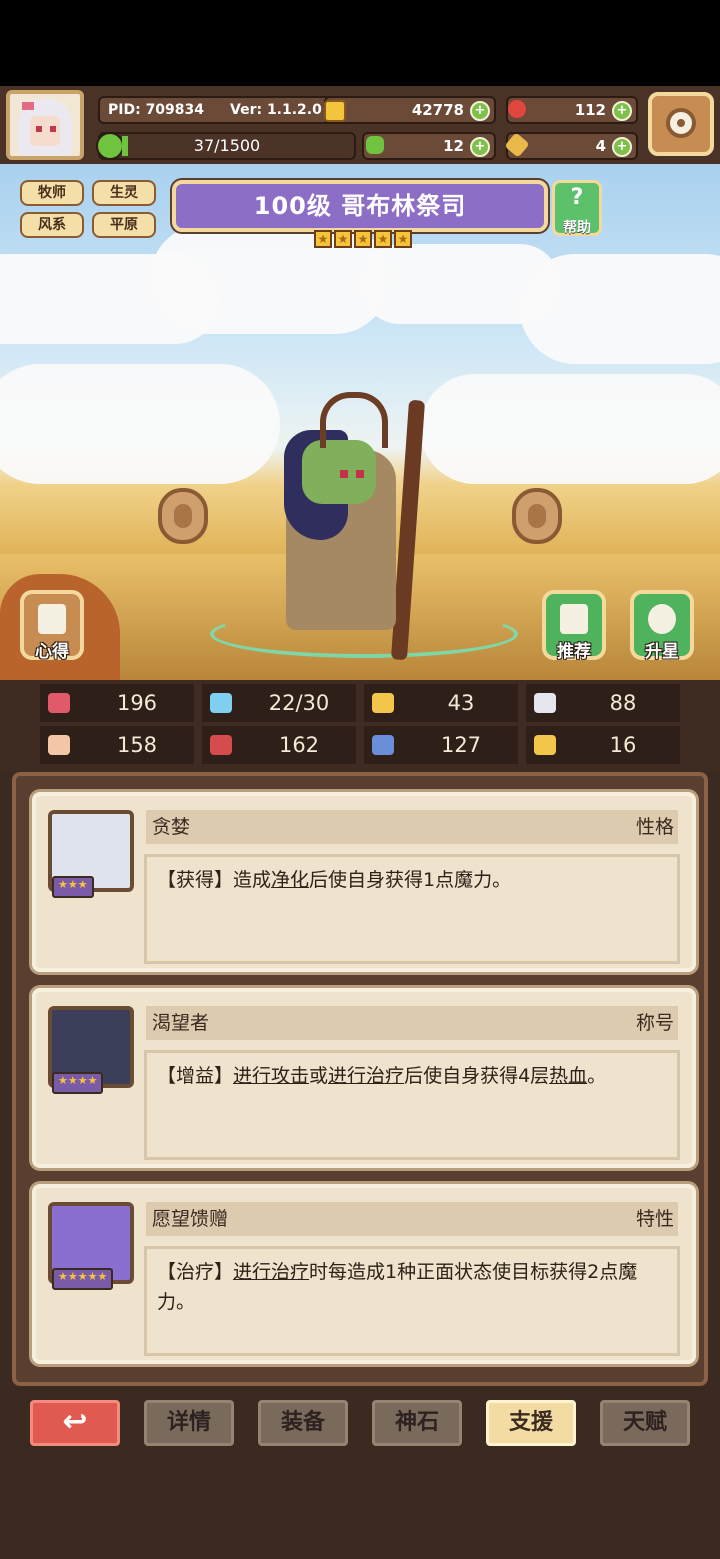  I want to click on card-title-bar: 贪婪 性格, so click(412, 827).